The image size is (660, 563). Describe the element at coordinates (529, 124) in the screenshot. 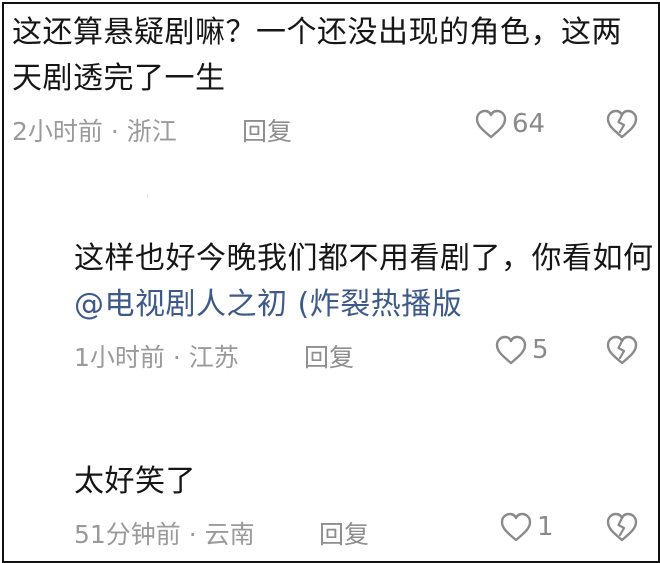

I see `like-count: 64` at that location.